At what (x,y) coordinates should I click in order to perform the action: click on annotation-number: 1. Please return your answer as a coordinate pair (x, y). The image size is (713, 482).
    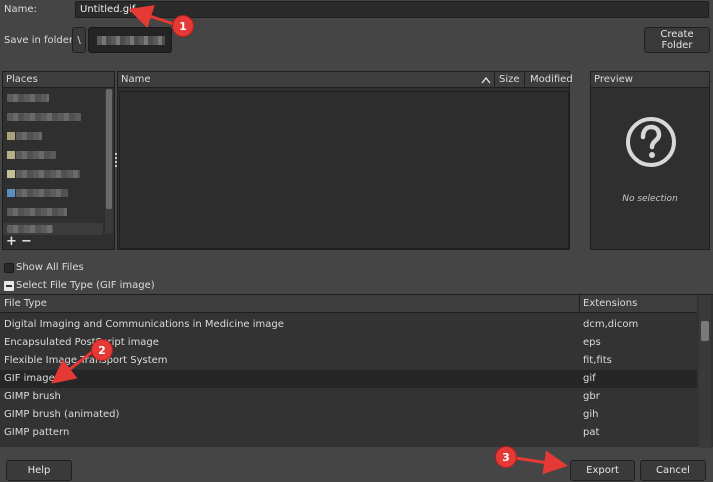
    Looking at the image, I should click on (183, 26).